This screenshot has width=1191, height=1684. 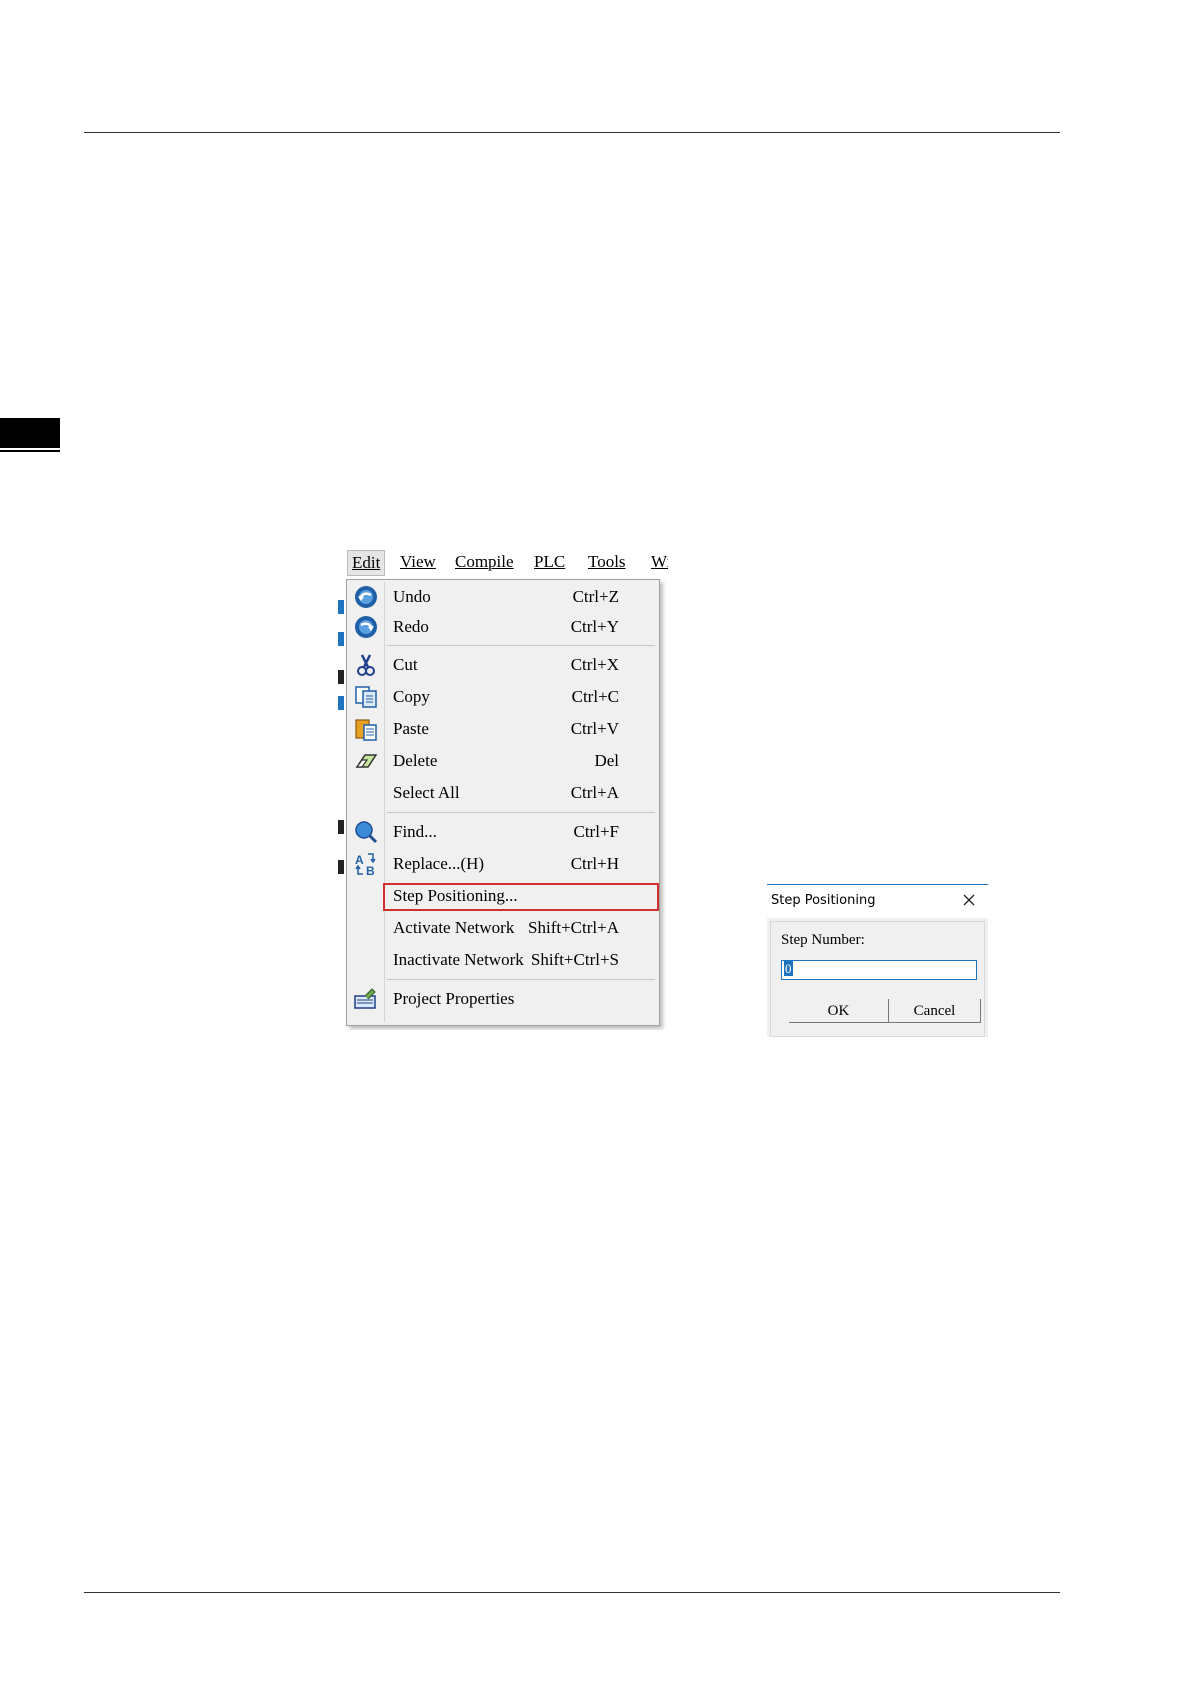 What do you see at coordinates (503, 627) in the screenshot?
I see `menu-item-redo: Redo Ctrl+Y` at bounding box center [503, 627].